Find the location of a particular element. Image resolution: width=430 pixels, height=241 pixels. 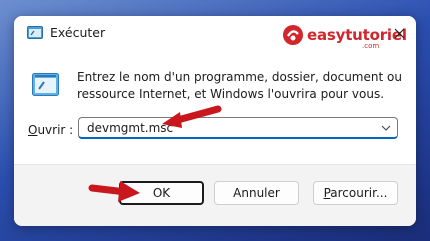

cancel-button: Annuler is located at coordinates (256, 193).